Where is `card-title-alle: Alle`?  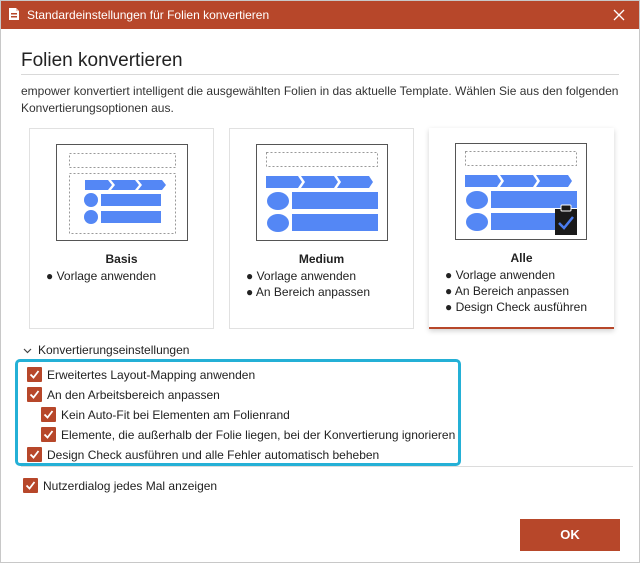
card-title-alle: Alle is located at coordinates (521, 258).